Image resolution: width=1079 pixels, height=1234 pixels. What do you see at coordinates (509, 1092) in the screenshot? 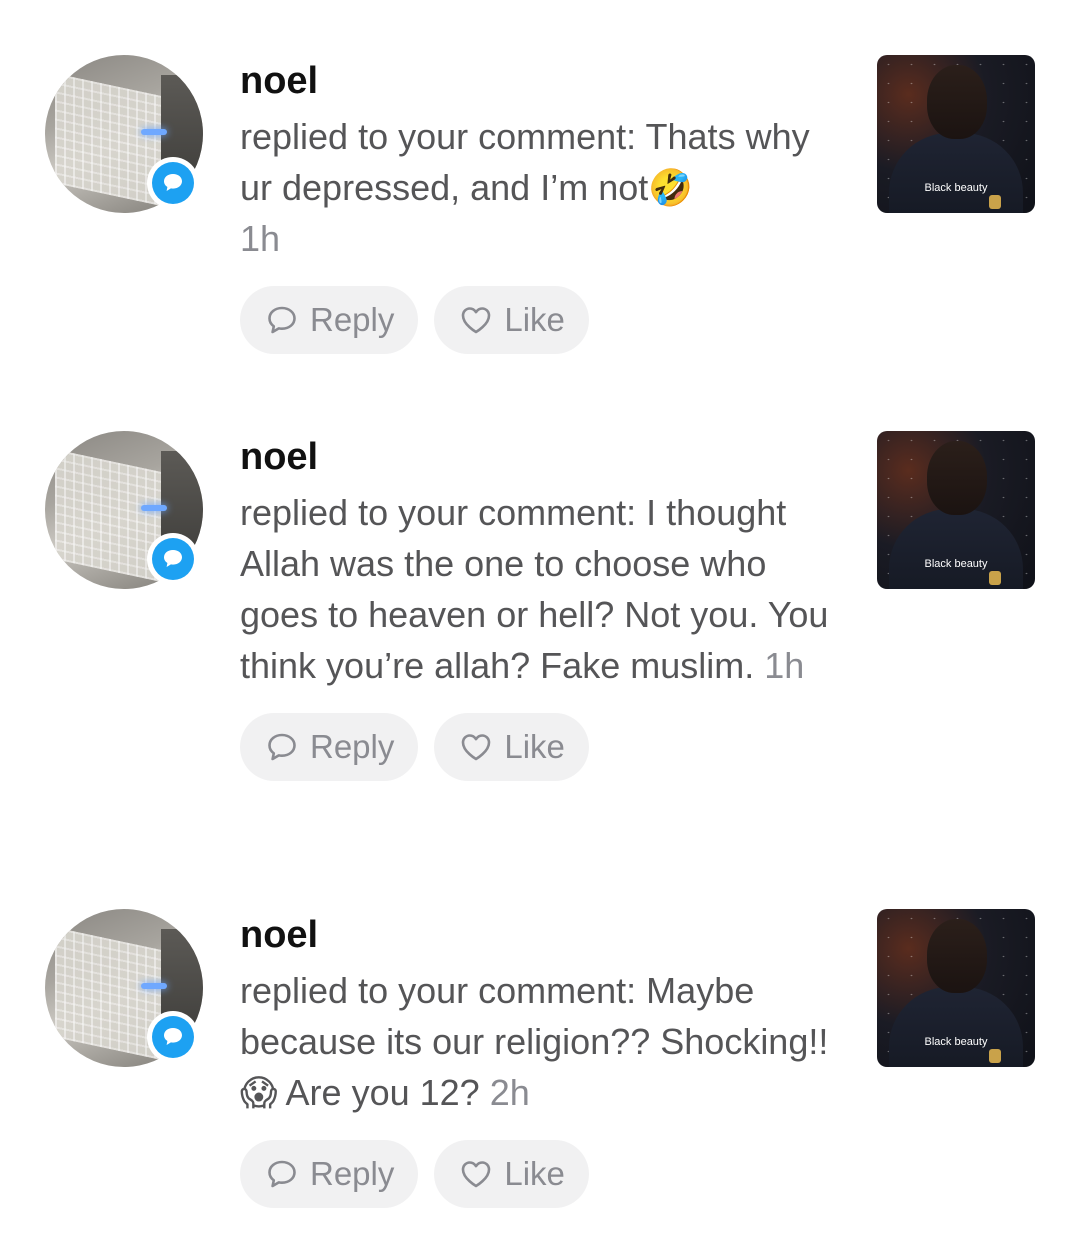
I see `timestamp: 2h` at bounding box center [509, 1092].